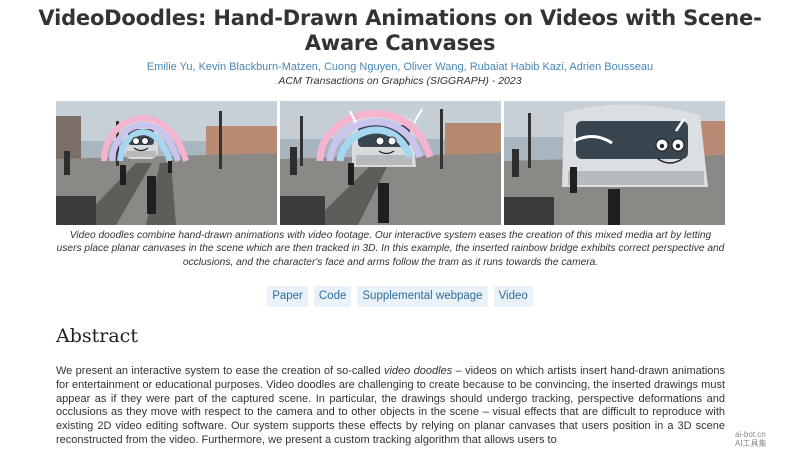 This screenshot has height=450, width=800. Describe the element at coordinates (287, 296) in the screenshot. I see `paper-link: Paper` at that location.